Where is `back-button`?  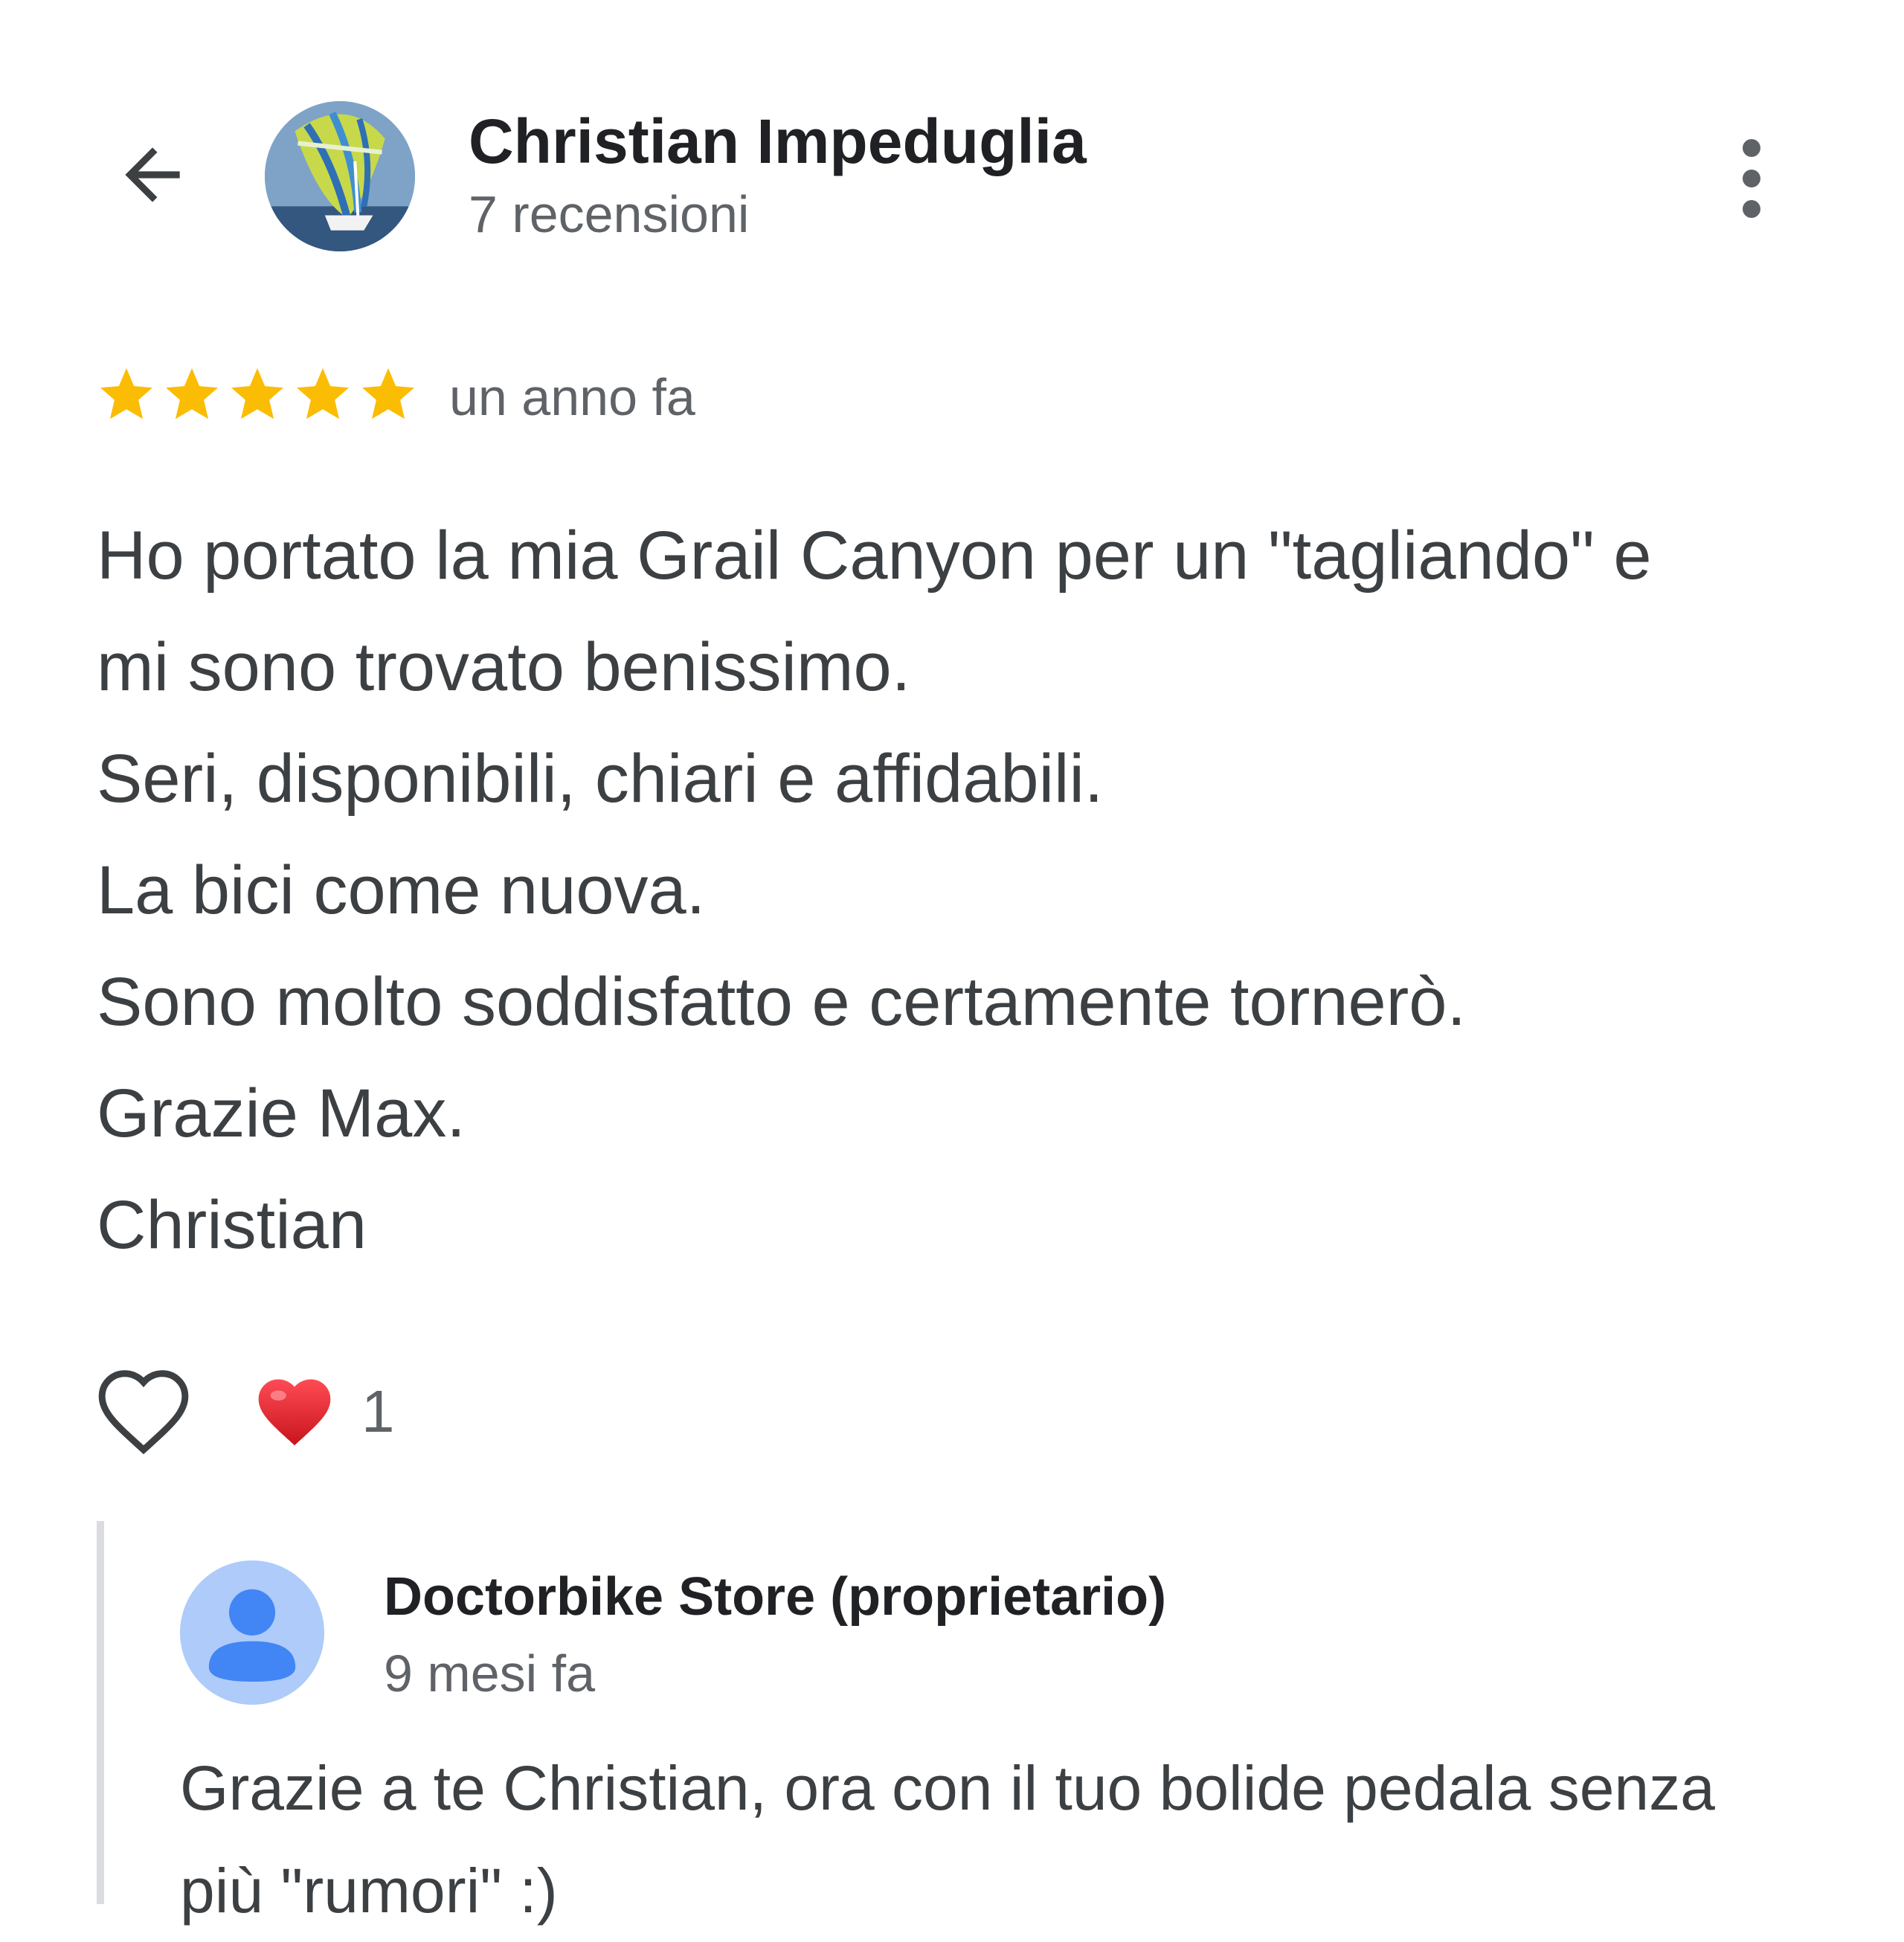 back-button is located at coordinates (152, 174).